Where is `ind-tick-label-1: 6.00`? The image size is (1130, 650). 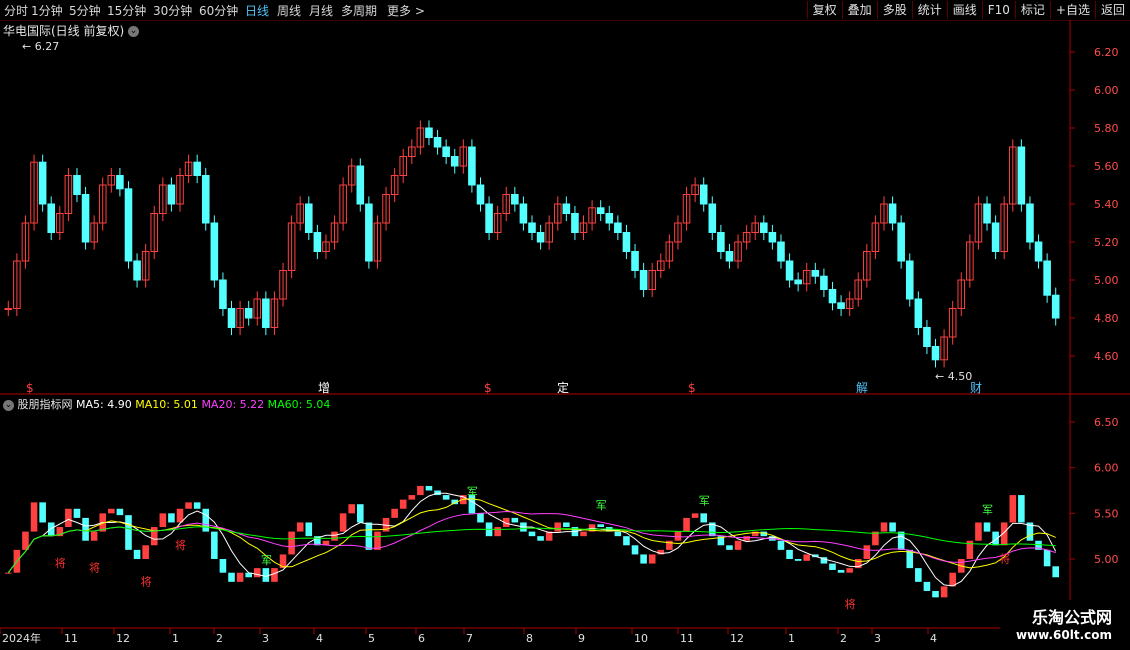
ind-tick-label-1: 6.00 is located at coordinates (1106, 468).